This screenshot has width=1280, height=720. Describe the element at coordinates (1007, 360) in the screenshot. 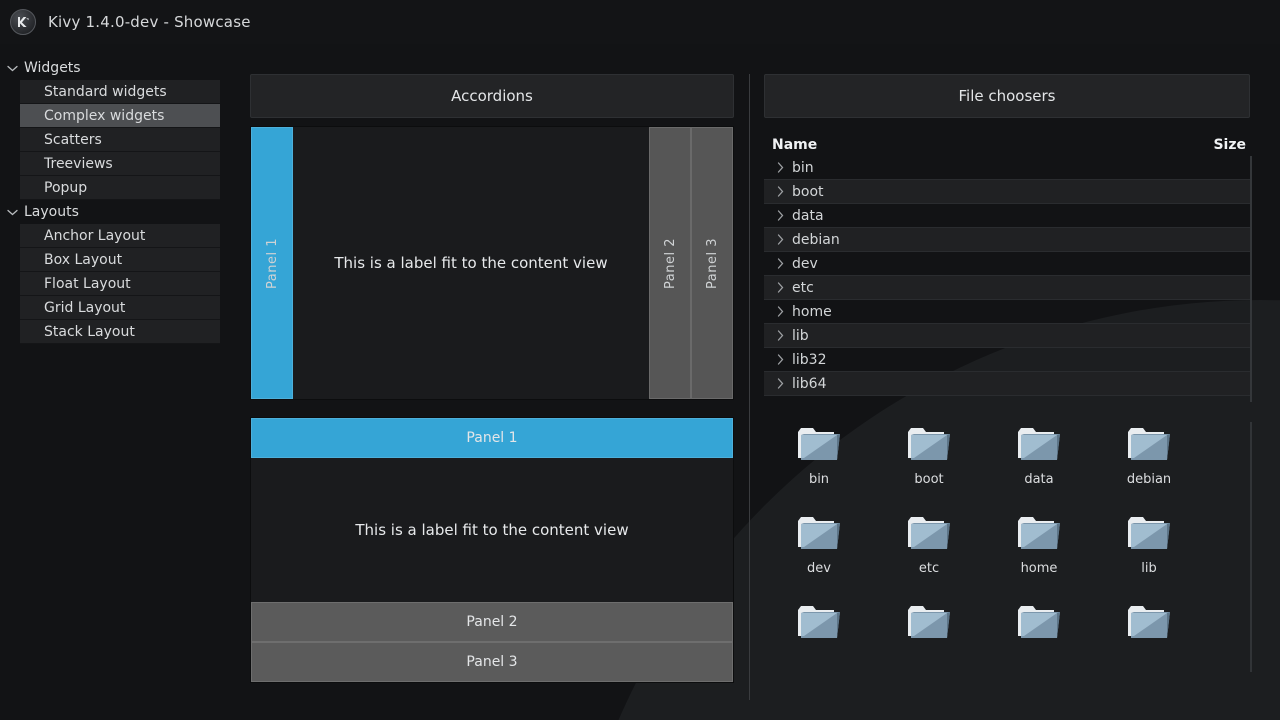

I see `table-row: lib32` at that location.